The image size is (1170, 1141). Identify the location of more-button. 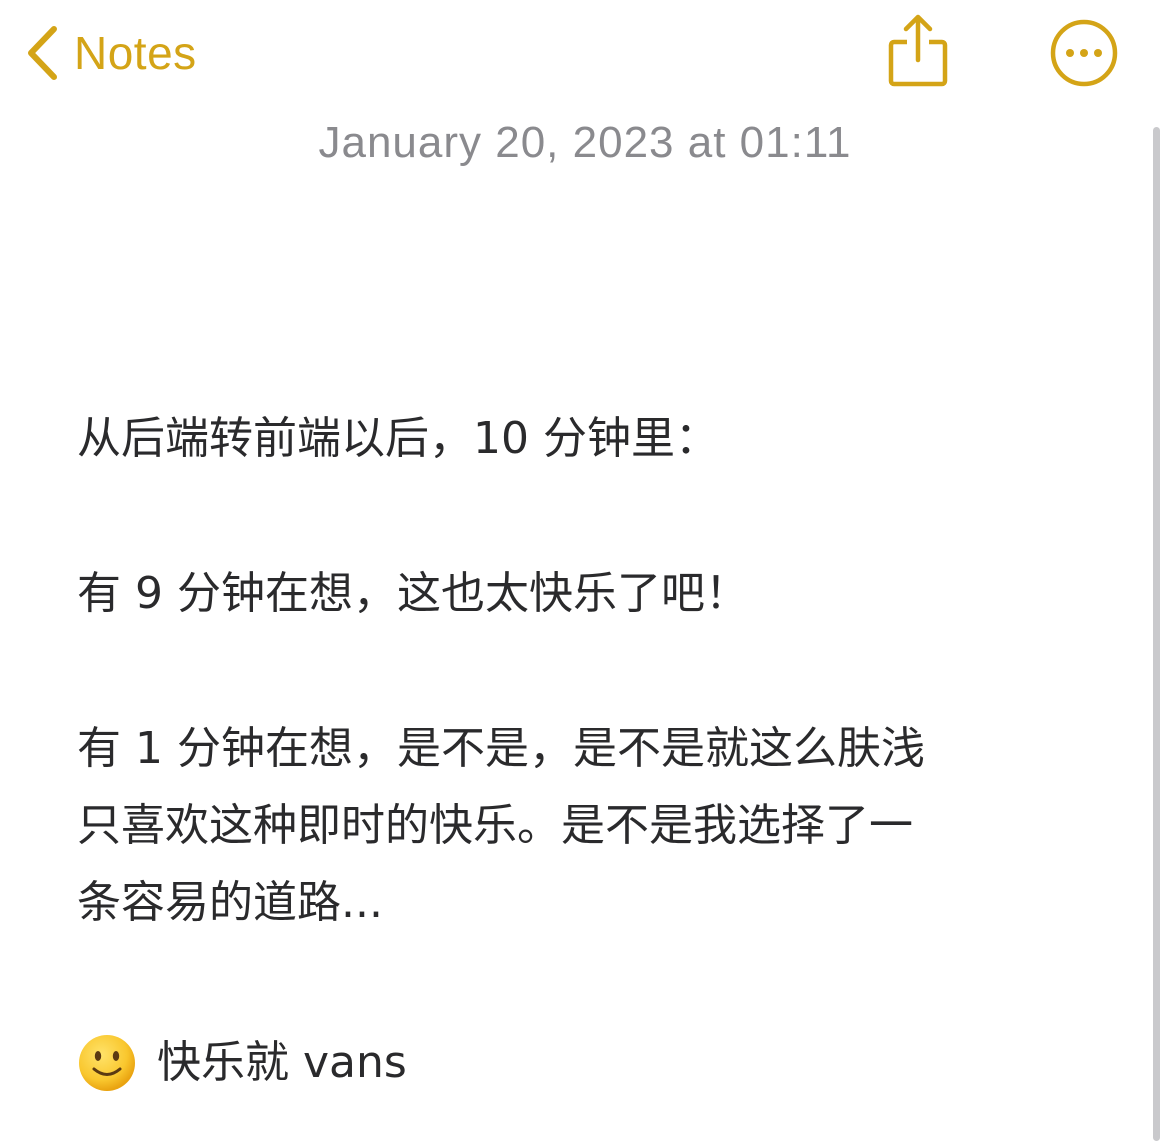
(1084, 53).